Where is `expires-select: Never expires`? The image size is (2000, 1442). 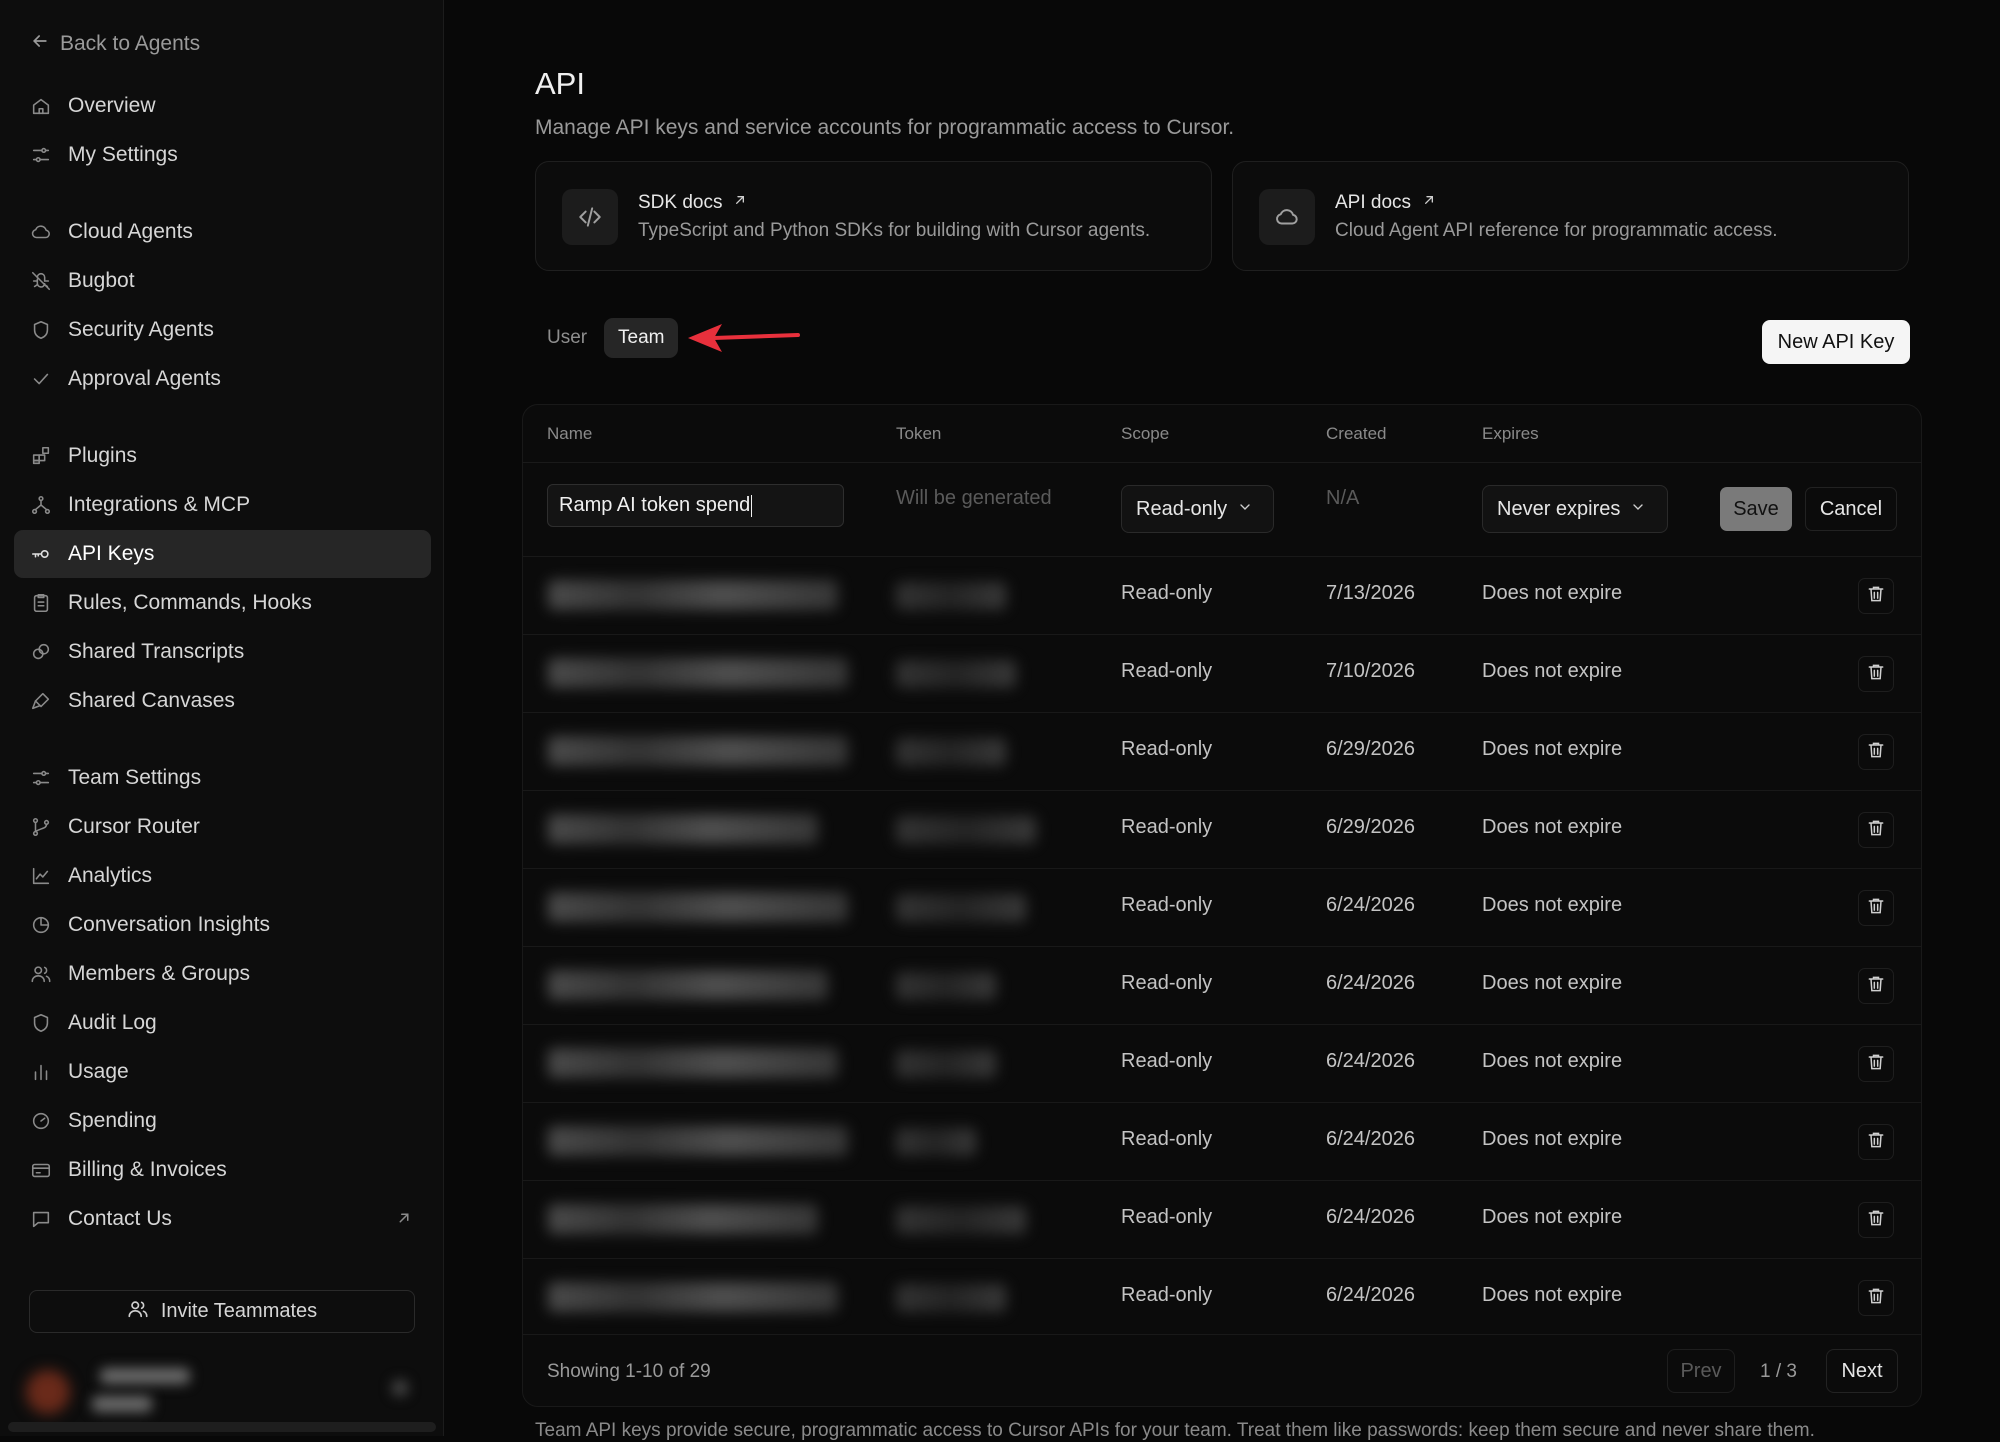
expires-select: Never expires is located at coordinates (1575, 509).